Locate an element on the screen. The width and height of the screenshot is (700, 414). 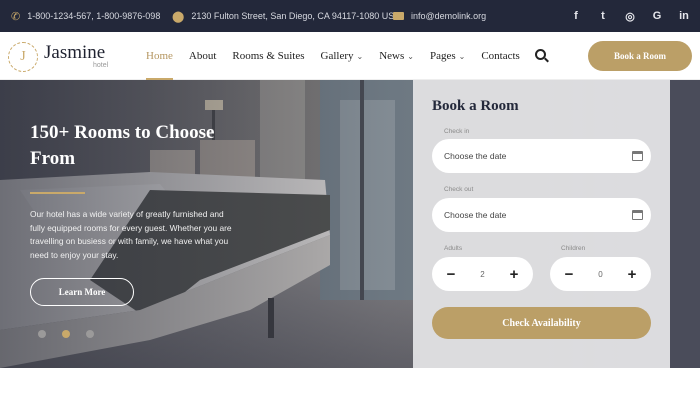
nav-gallery: Gallery ⌄ is located at coordinates (342, 56).